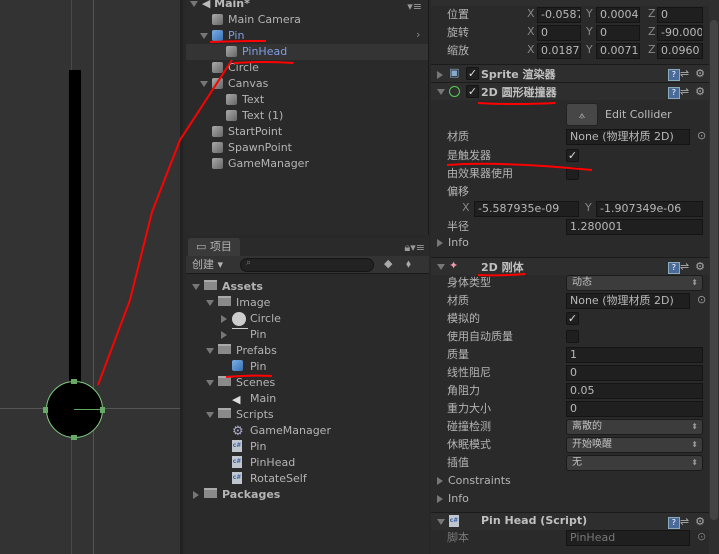 This screenshot has height=554, width=719. I want to click on position-x-field: -0.0587, so click(559, 15).